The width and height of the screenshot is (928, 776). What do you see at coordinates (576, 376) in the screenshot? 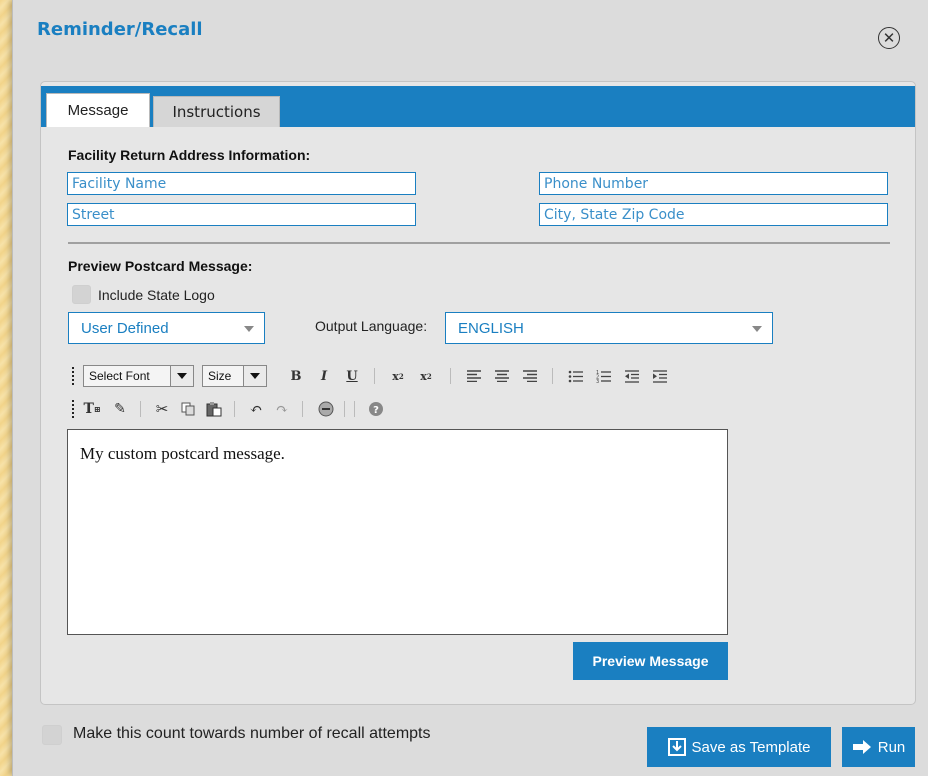
I see `bullet-list-icon` at bounding box center [576, 376].